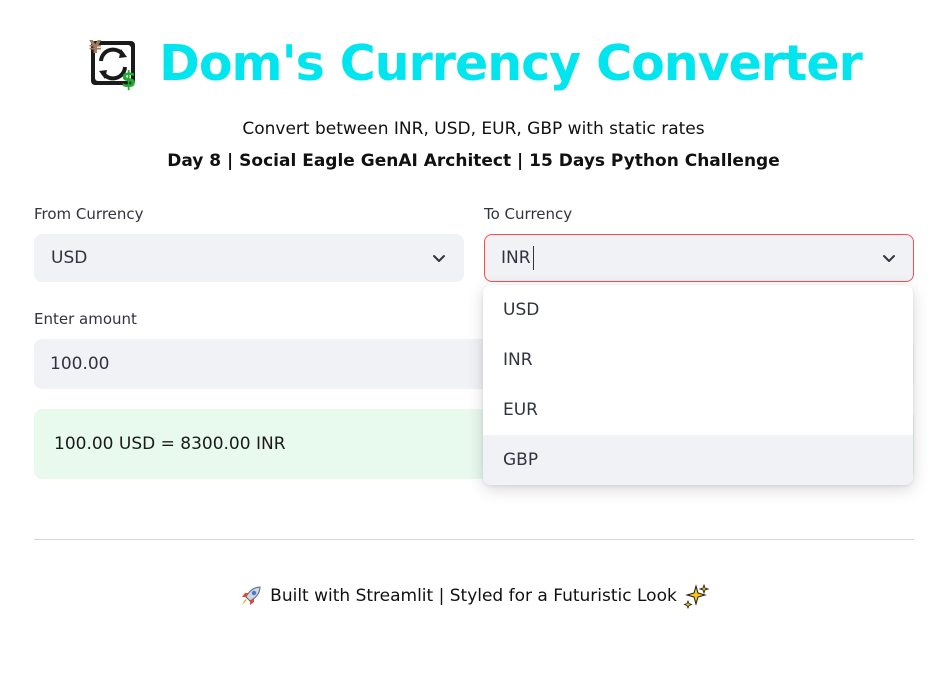  Describe the element at coordinates (518, 360) in the screenshot. I see `option-label: INR` at that location.